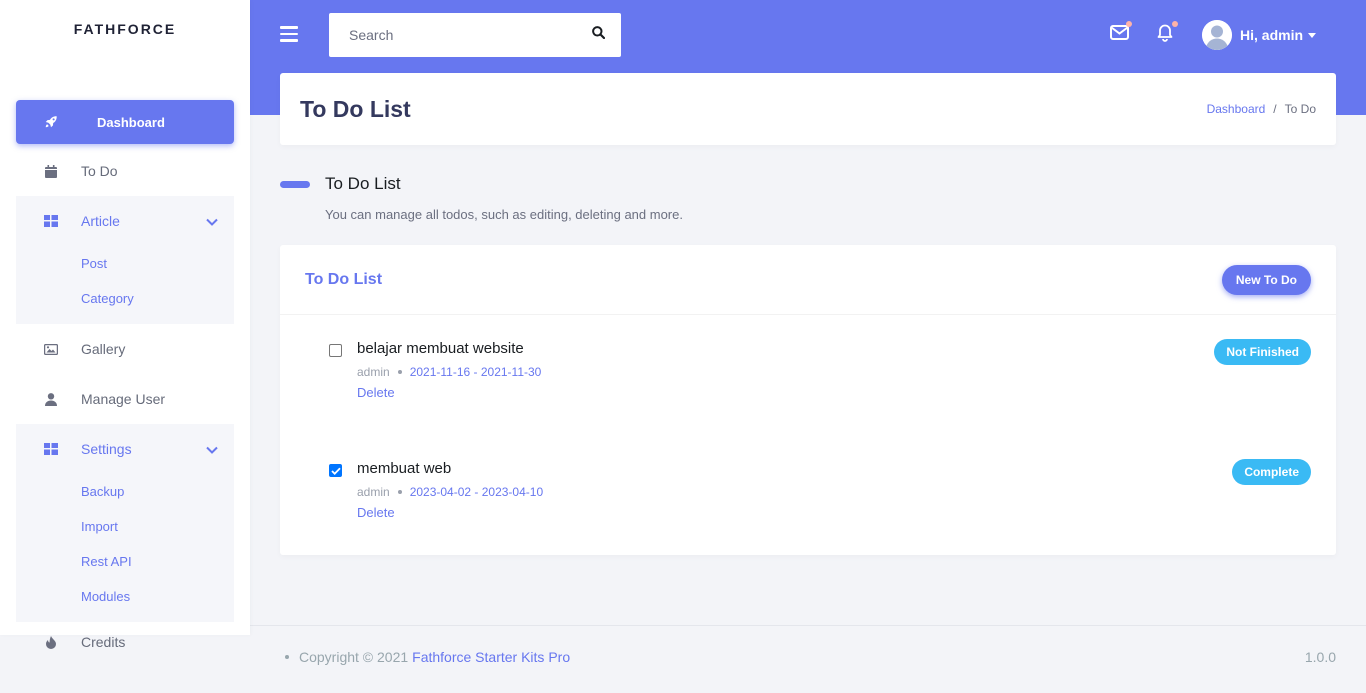 The width and height of the screenshot is (1366, 693). Describe the element at coordinates (1320, 657) in the screenshot. I see `footer-version: 1.0.0` at that location.